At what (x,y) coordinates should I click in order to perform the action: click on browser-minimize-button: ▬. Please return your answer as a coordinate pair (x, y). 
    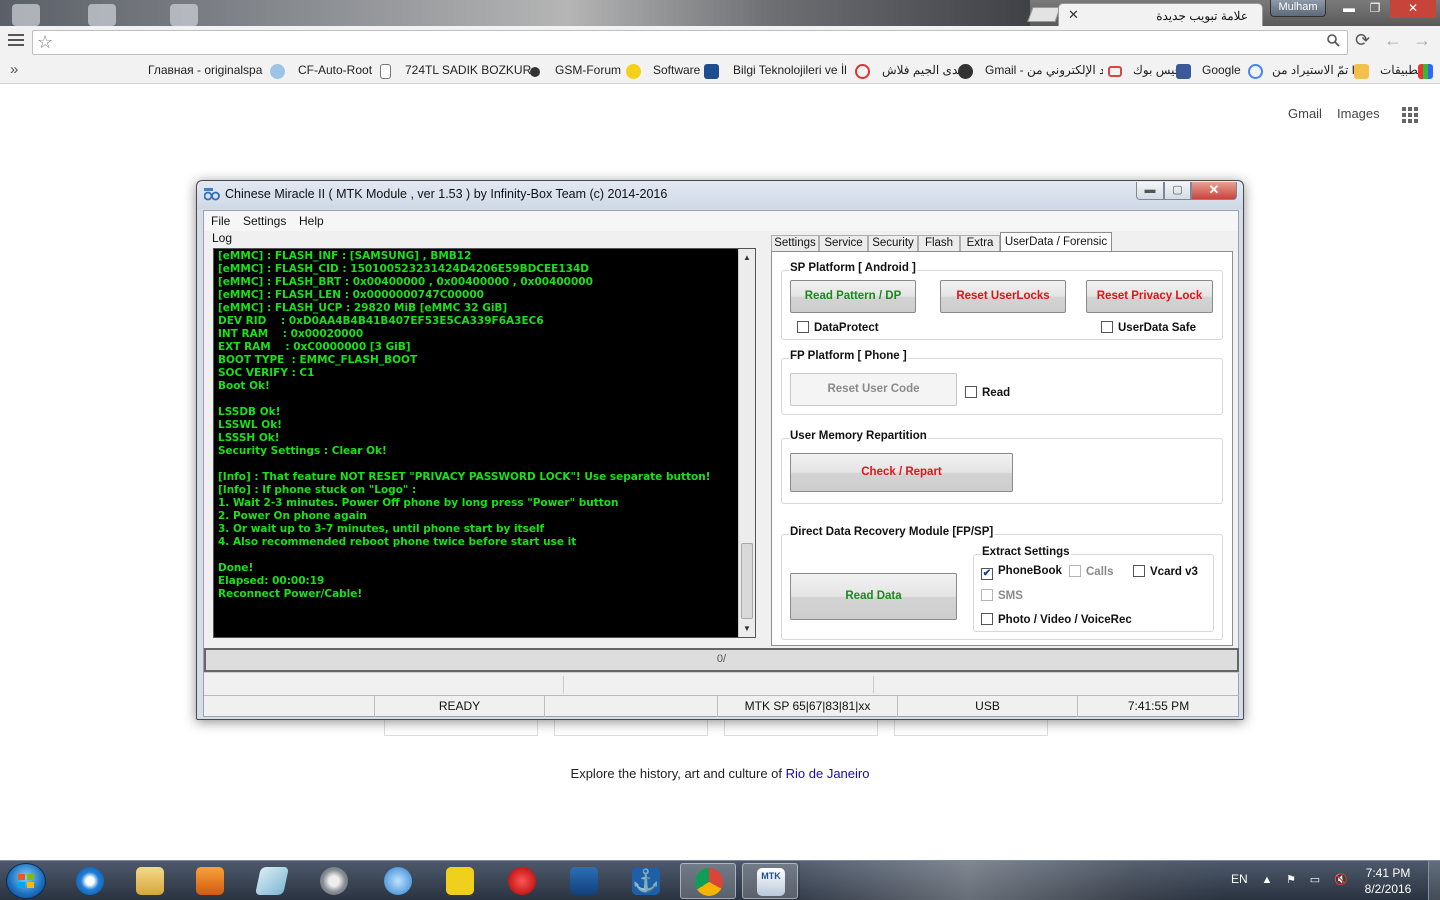
    Looking at the image, I should click on (1349, 9).